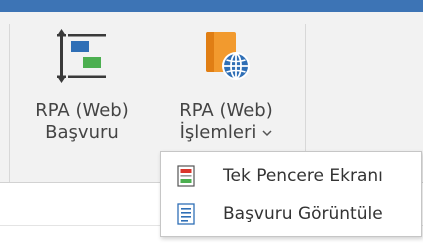 Image resolution: width=423 pixels, height=243 pixels. Describe the element at coordinates (186, 214) in the screenshot. I see `document-lines-icon` at that location.